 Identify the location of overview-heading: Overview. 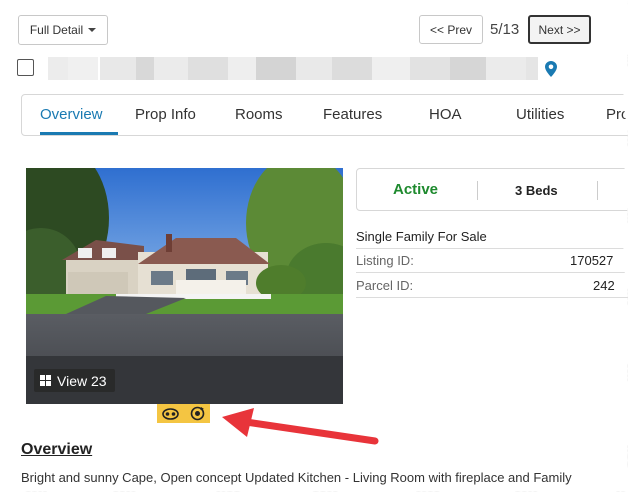
(57, 449).